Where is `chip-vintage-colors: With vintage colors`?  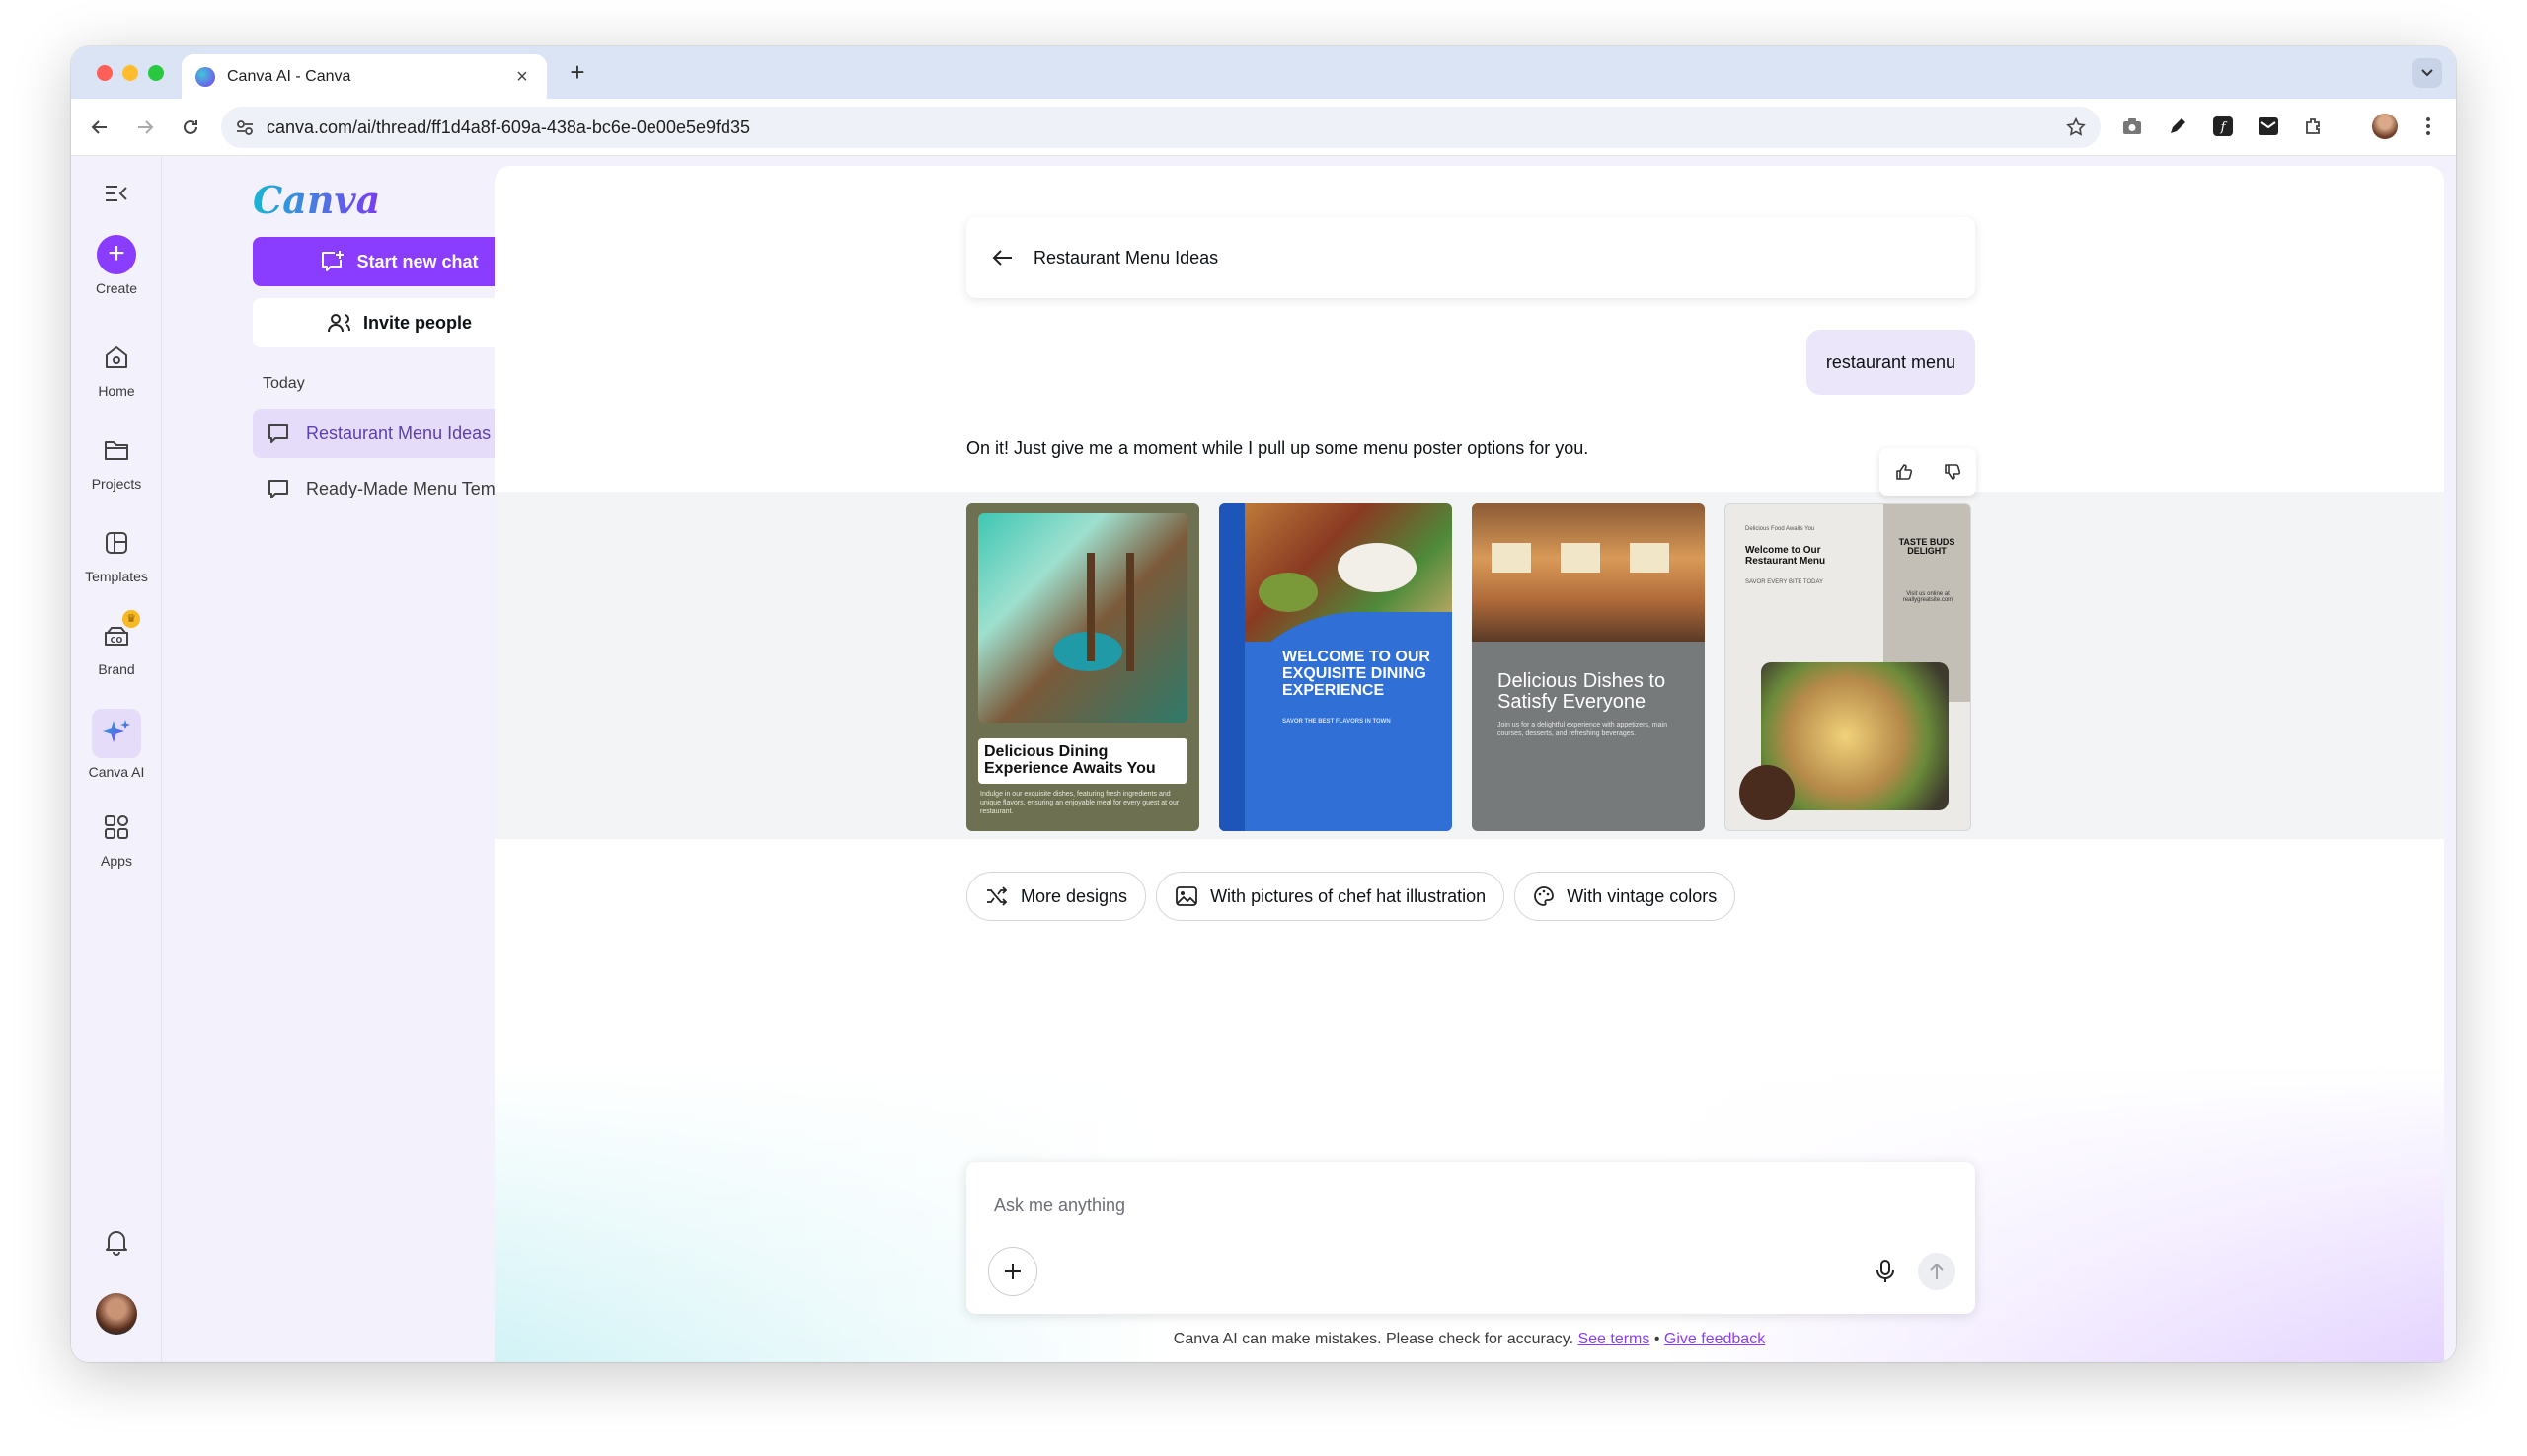
chip-vintage-colors: With vintage colors is located at coordinates (1625, 896).